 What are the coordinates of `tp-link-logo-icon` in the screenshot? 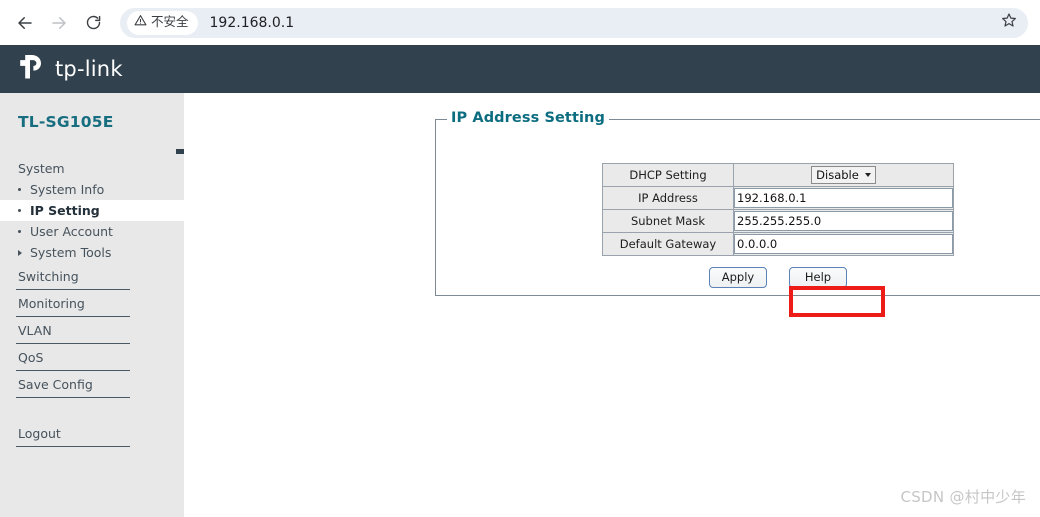 It's located at (33, 69).